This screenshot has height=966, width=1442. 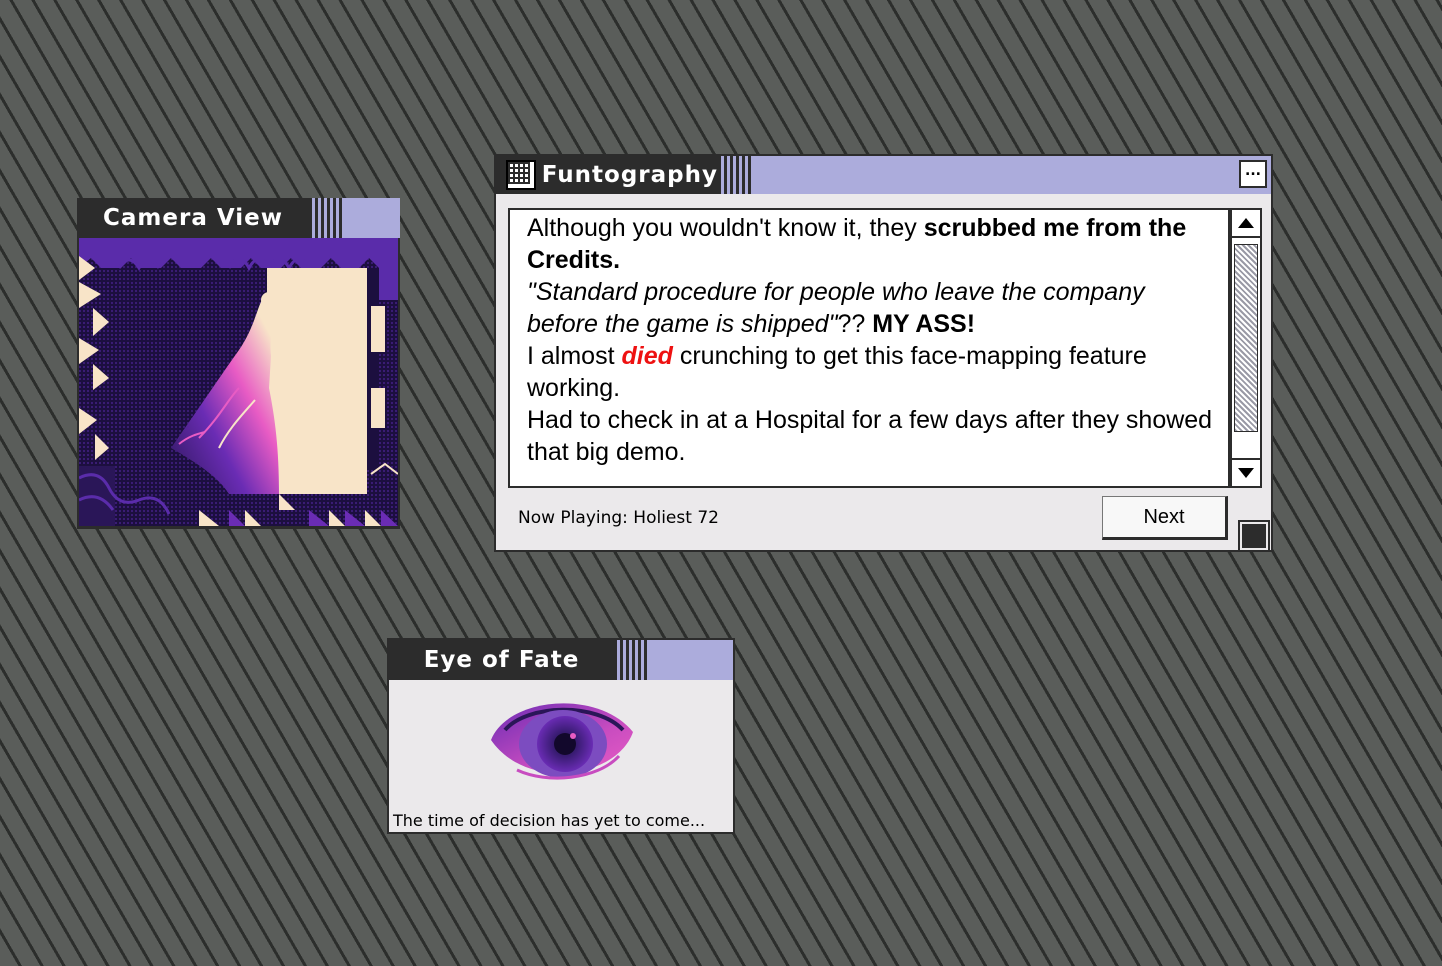 I want to click on now-playing-label: Now Playing: Holiest 72, so click(x=618, y=518).